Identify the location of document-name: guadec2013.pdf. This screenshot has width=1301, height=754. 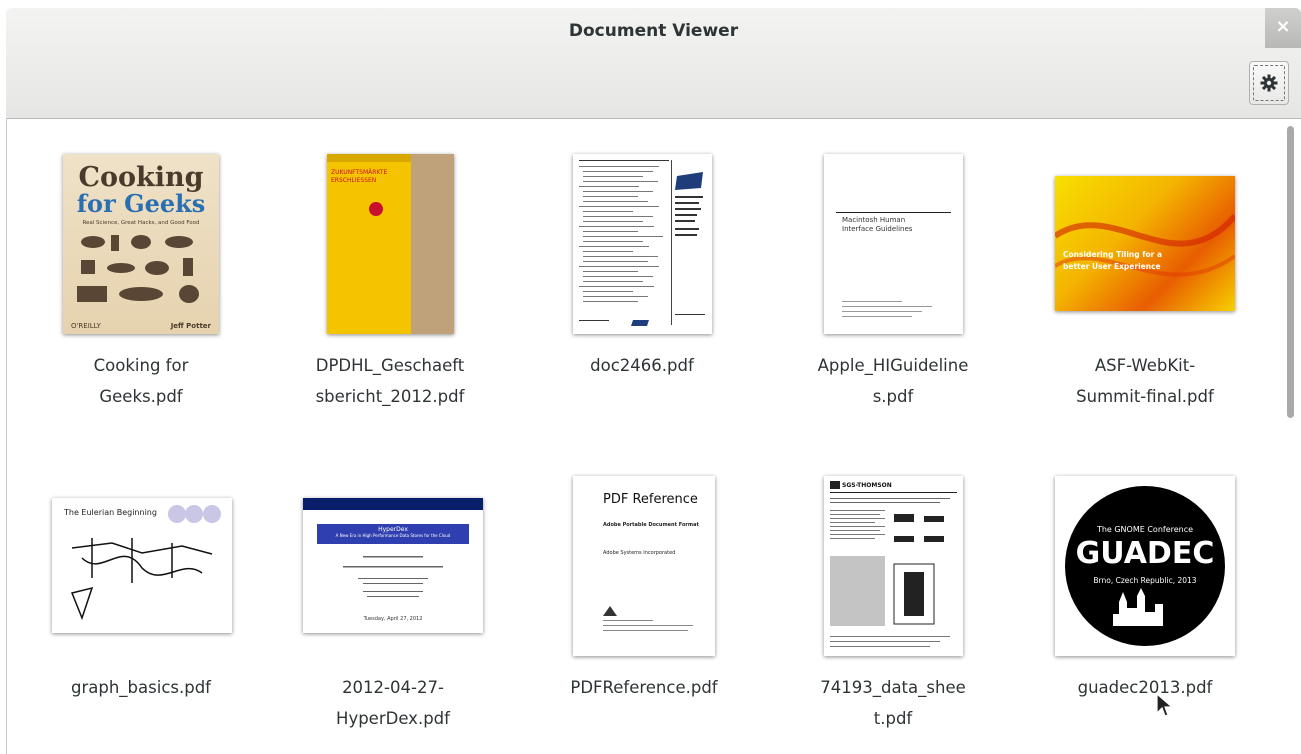
(1145, 687).